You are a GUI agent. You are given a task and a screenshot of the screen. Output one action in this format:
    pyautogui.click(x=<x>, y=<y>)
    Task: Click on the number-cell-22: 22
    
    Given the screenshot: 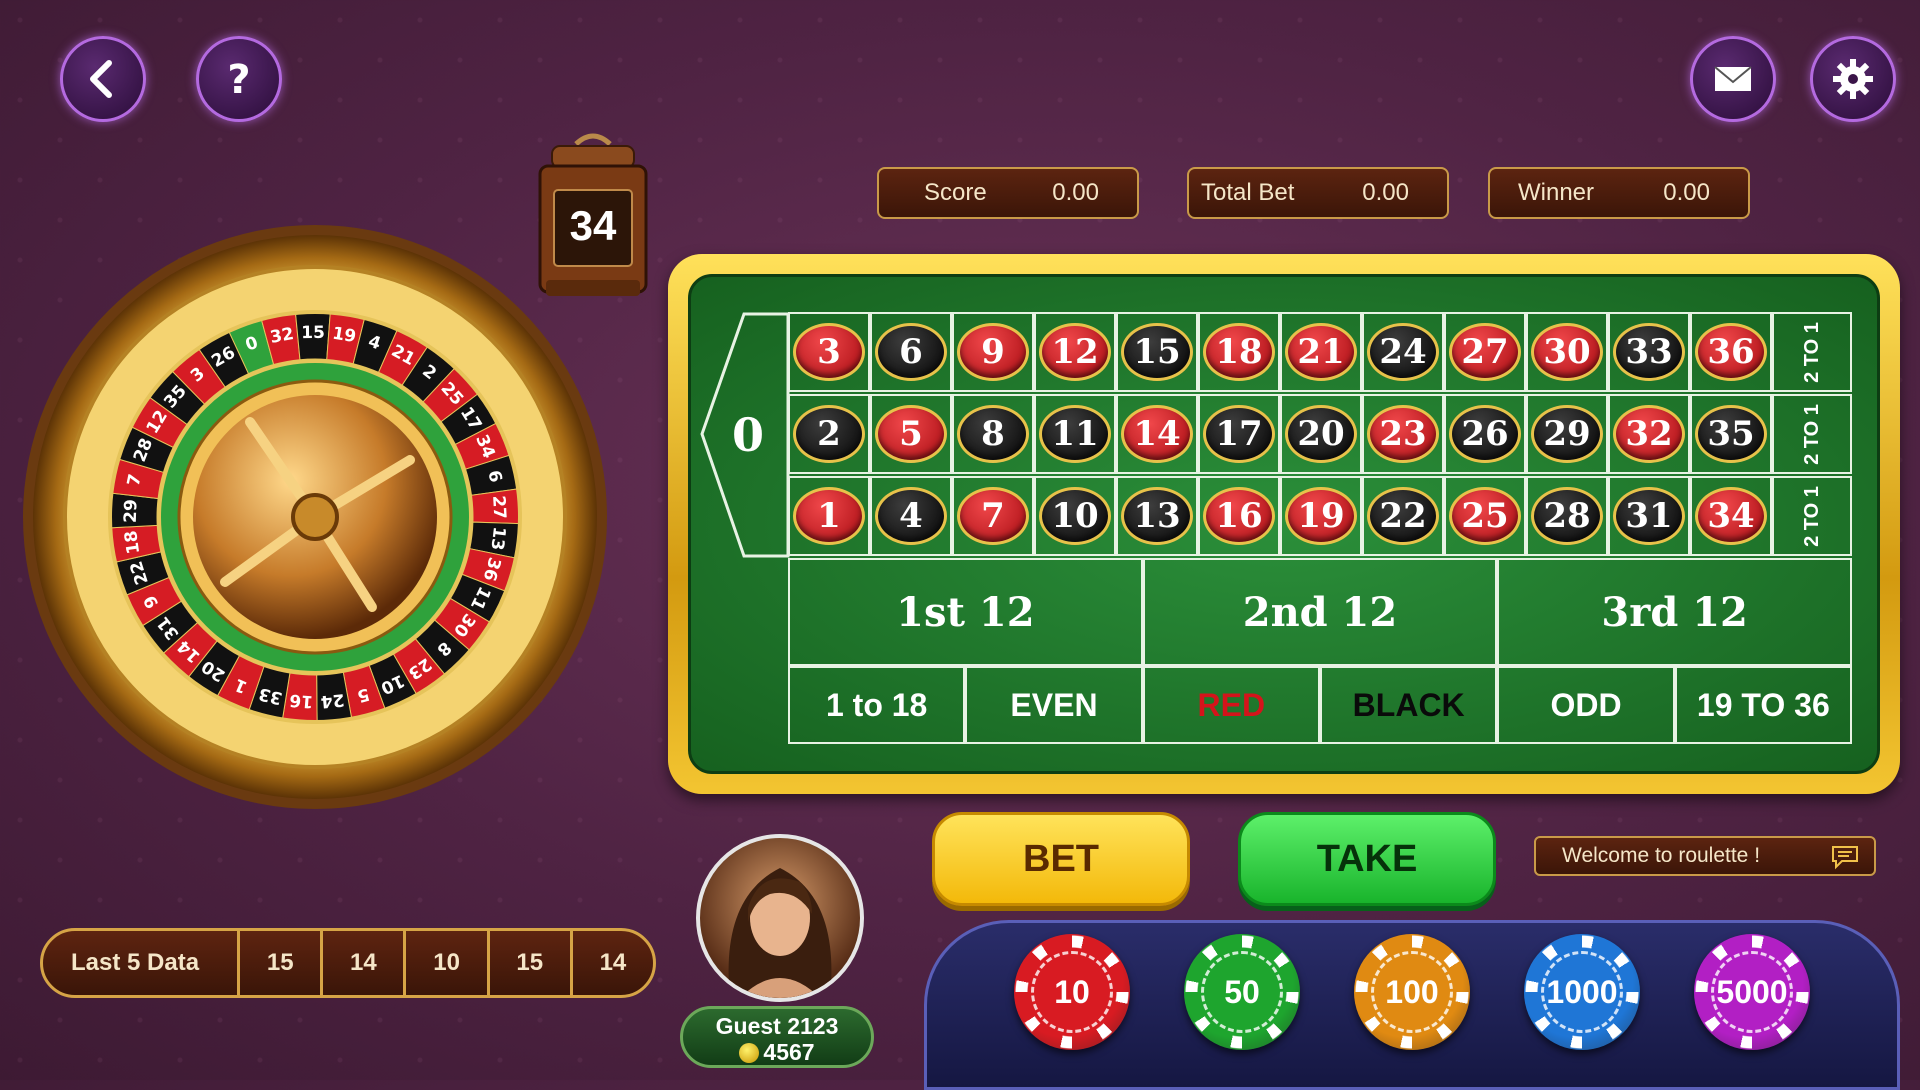 What is the action you would take?
    pyautogui.click(x=1403, y=516)
    